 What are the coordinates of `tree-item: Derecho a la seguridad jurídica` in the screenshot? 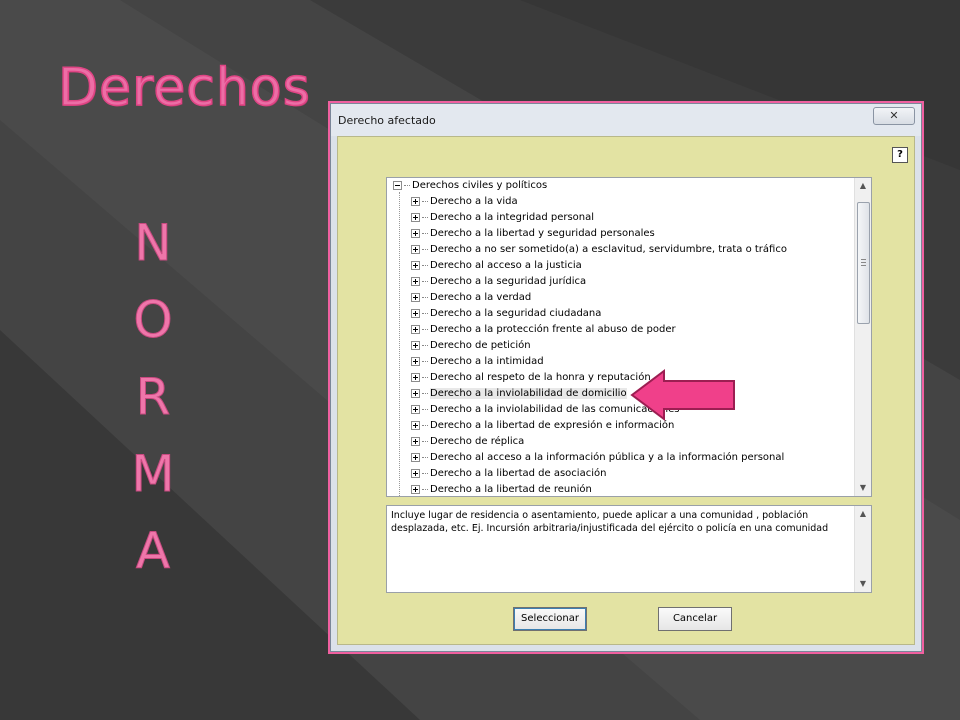 It's located at (498, 282).